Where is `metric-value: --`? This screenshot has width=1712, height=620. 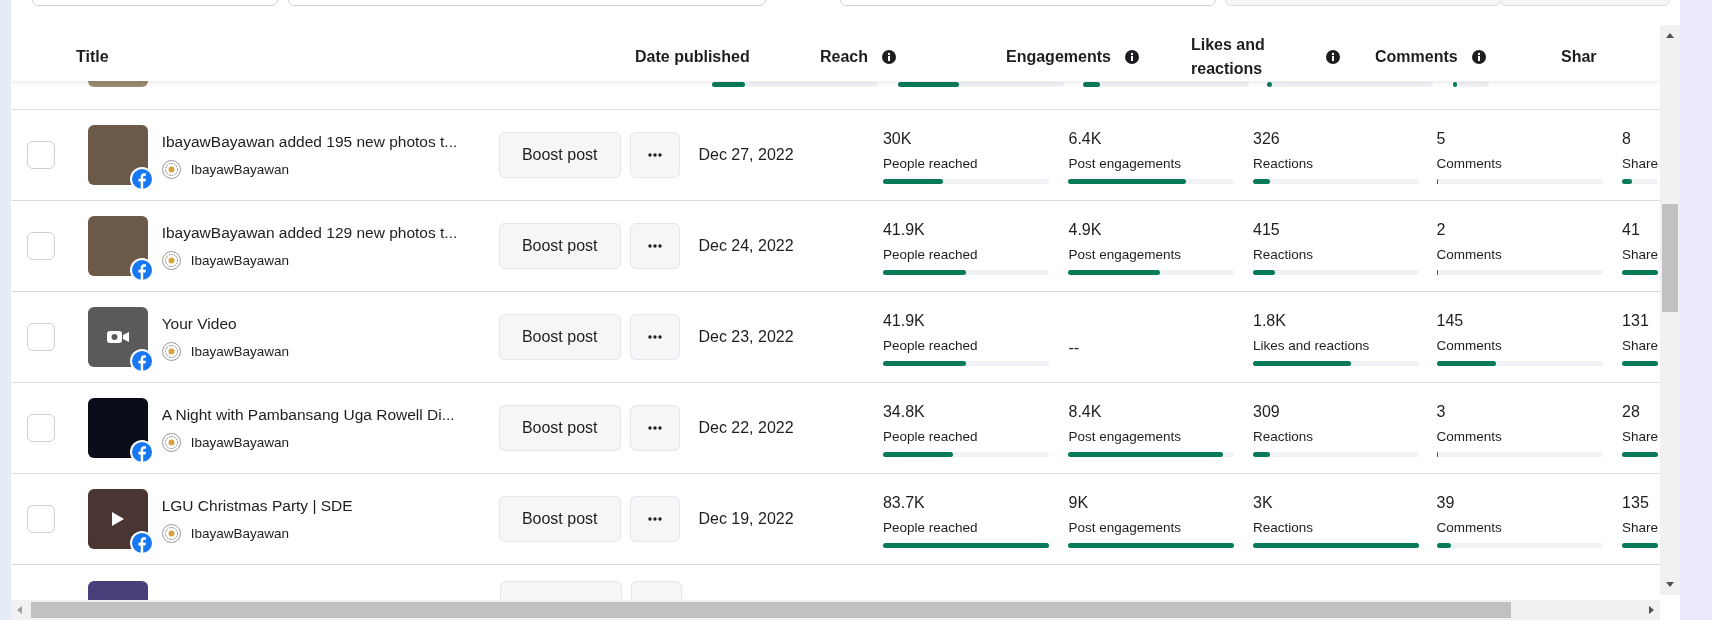 metric-value: -- is located at coordinates (1074, 348).